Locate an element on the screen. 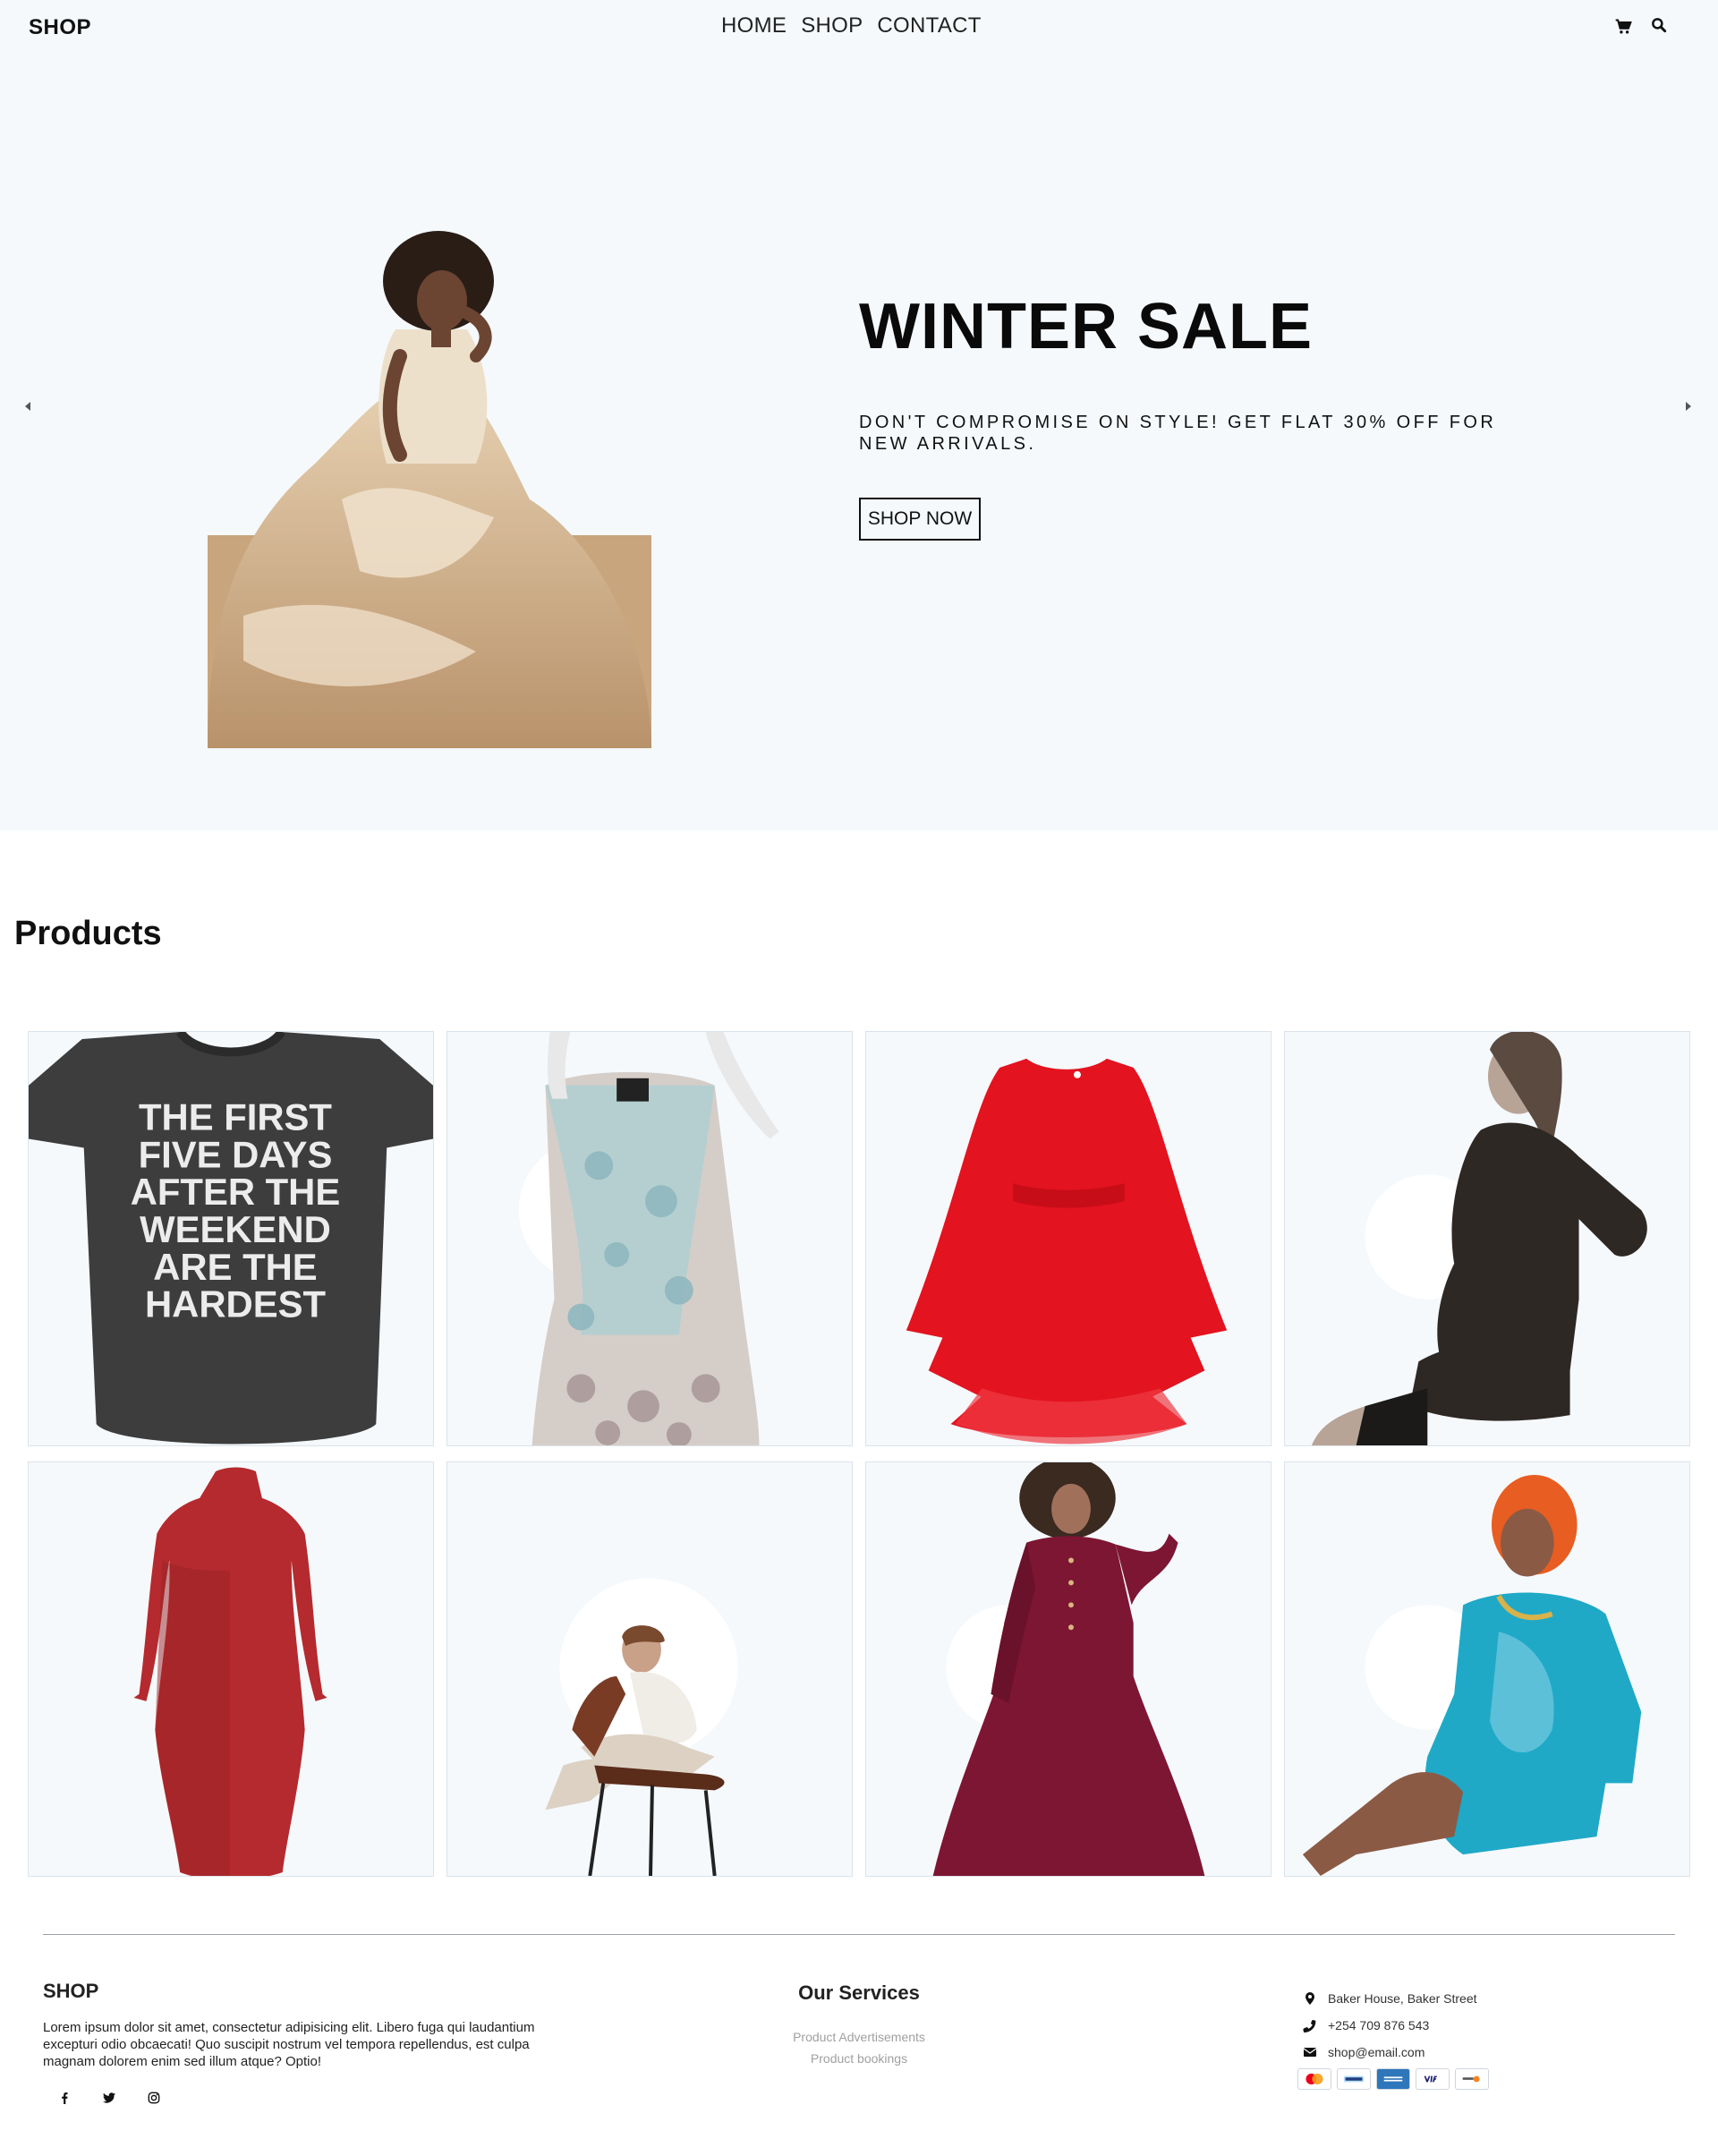 This screenshot has height=2156, width=1718. nav-links: HOME SHOP CONTACT is located at coordinates (851, 25).